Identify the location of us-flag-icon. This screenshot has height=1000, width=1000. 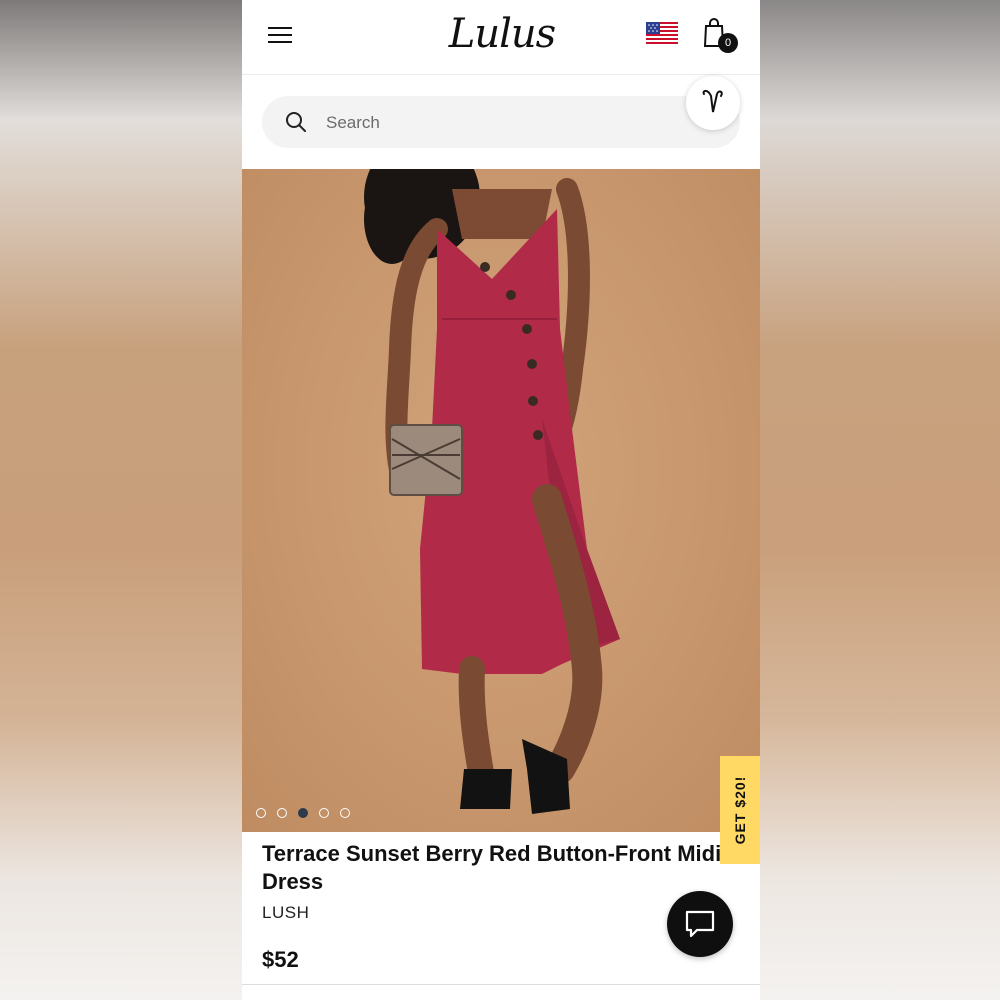
(662, 34).